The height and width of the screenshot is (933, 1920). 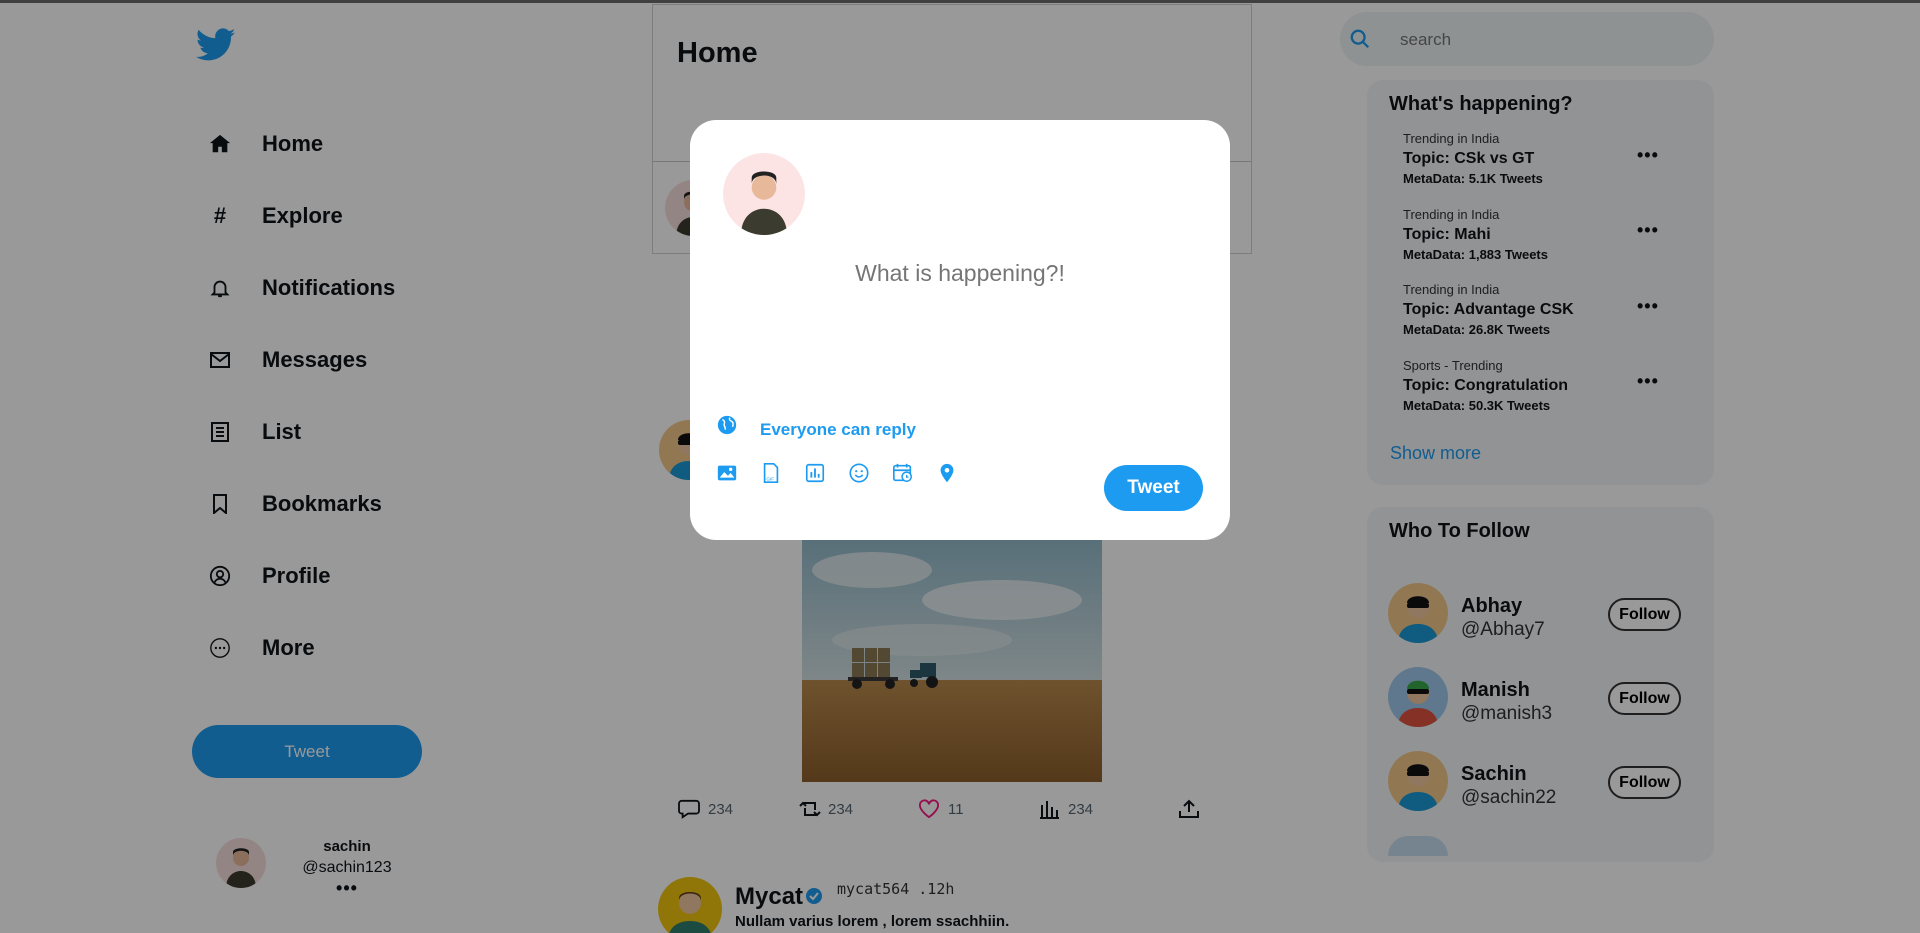 I want to click on image-icon, so click(x=727, y=473).